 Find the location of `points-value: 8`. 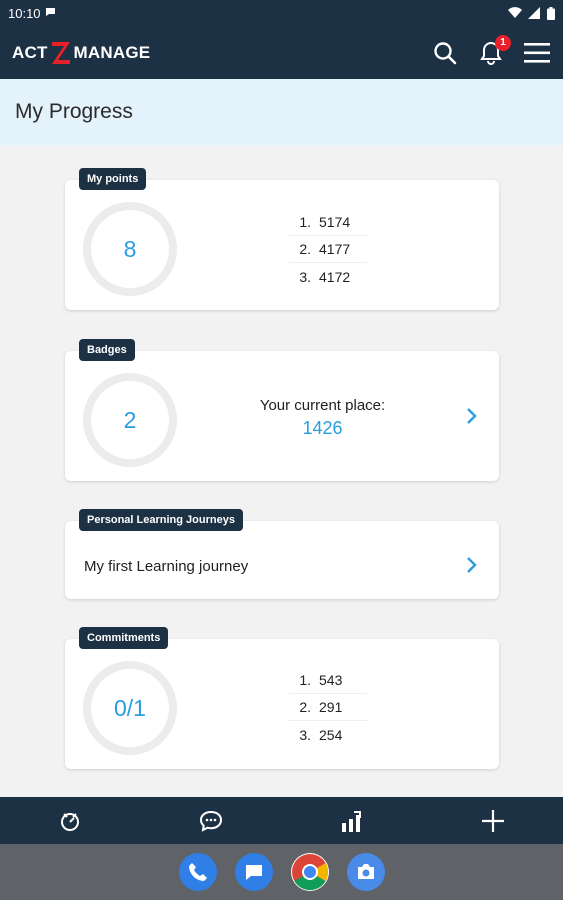

points-value: 8 is located at coordinates (130, 248).